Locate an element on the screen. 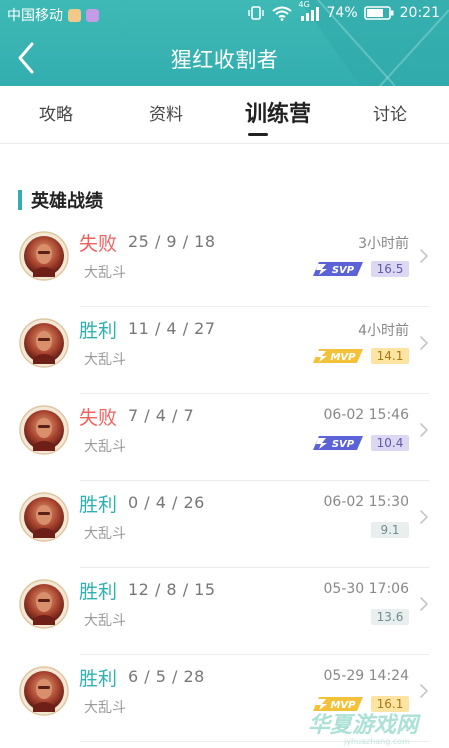  rating-score: 10.4 is located at coordinates (390, 443).